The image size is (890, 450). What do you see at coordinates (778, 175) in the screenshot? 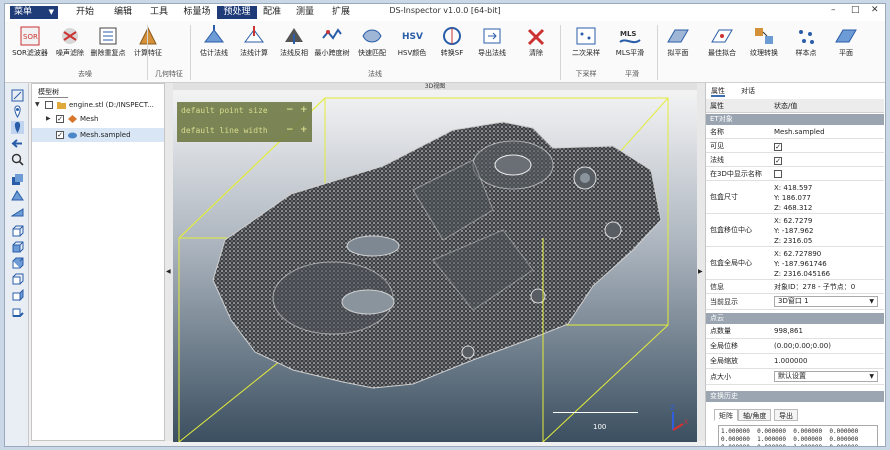
I see `show-name-checkbox` at bounding box center [778, 175].